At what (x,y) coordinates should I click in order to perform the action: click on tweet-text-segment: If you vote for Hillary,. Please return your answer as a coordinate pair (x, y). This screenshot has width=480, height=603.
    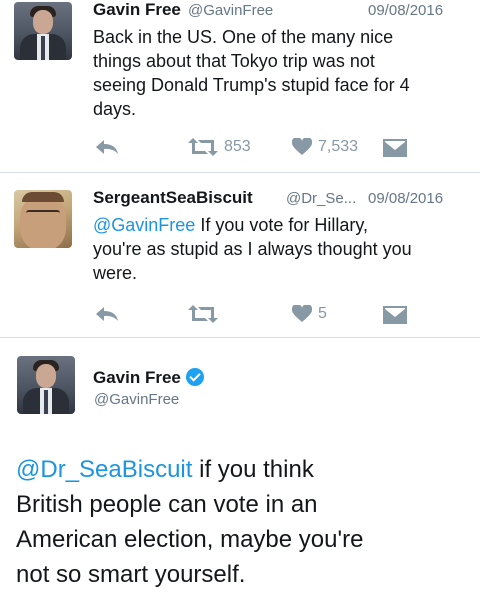
    Looking at the image, I should click on (282, 225).